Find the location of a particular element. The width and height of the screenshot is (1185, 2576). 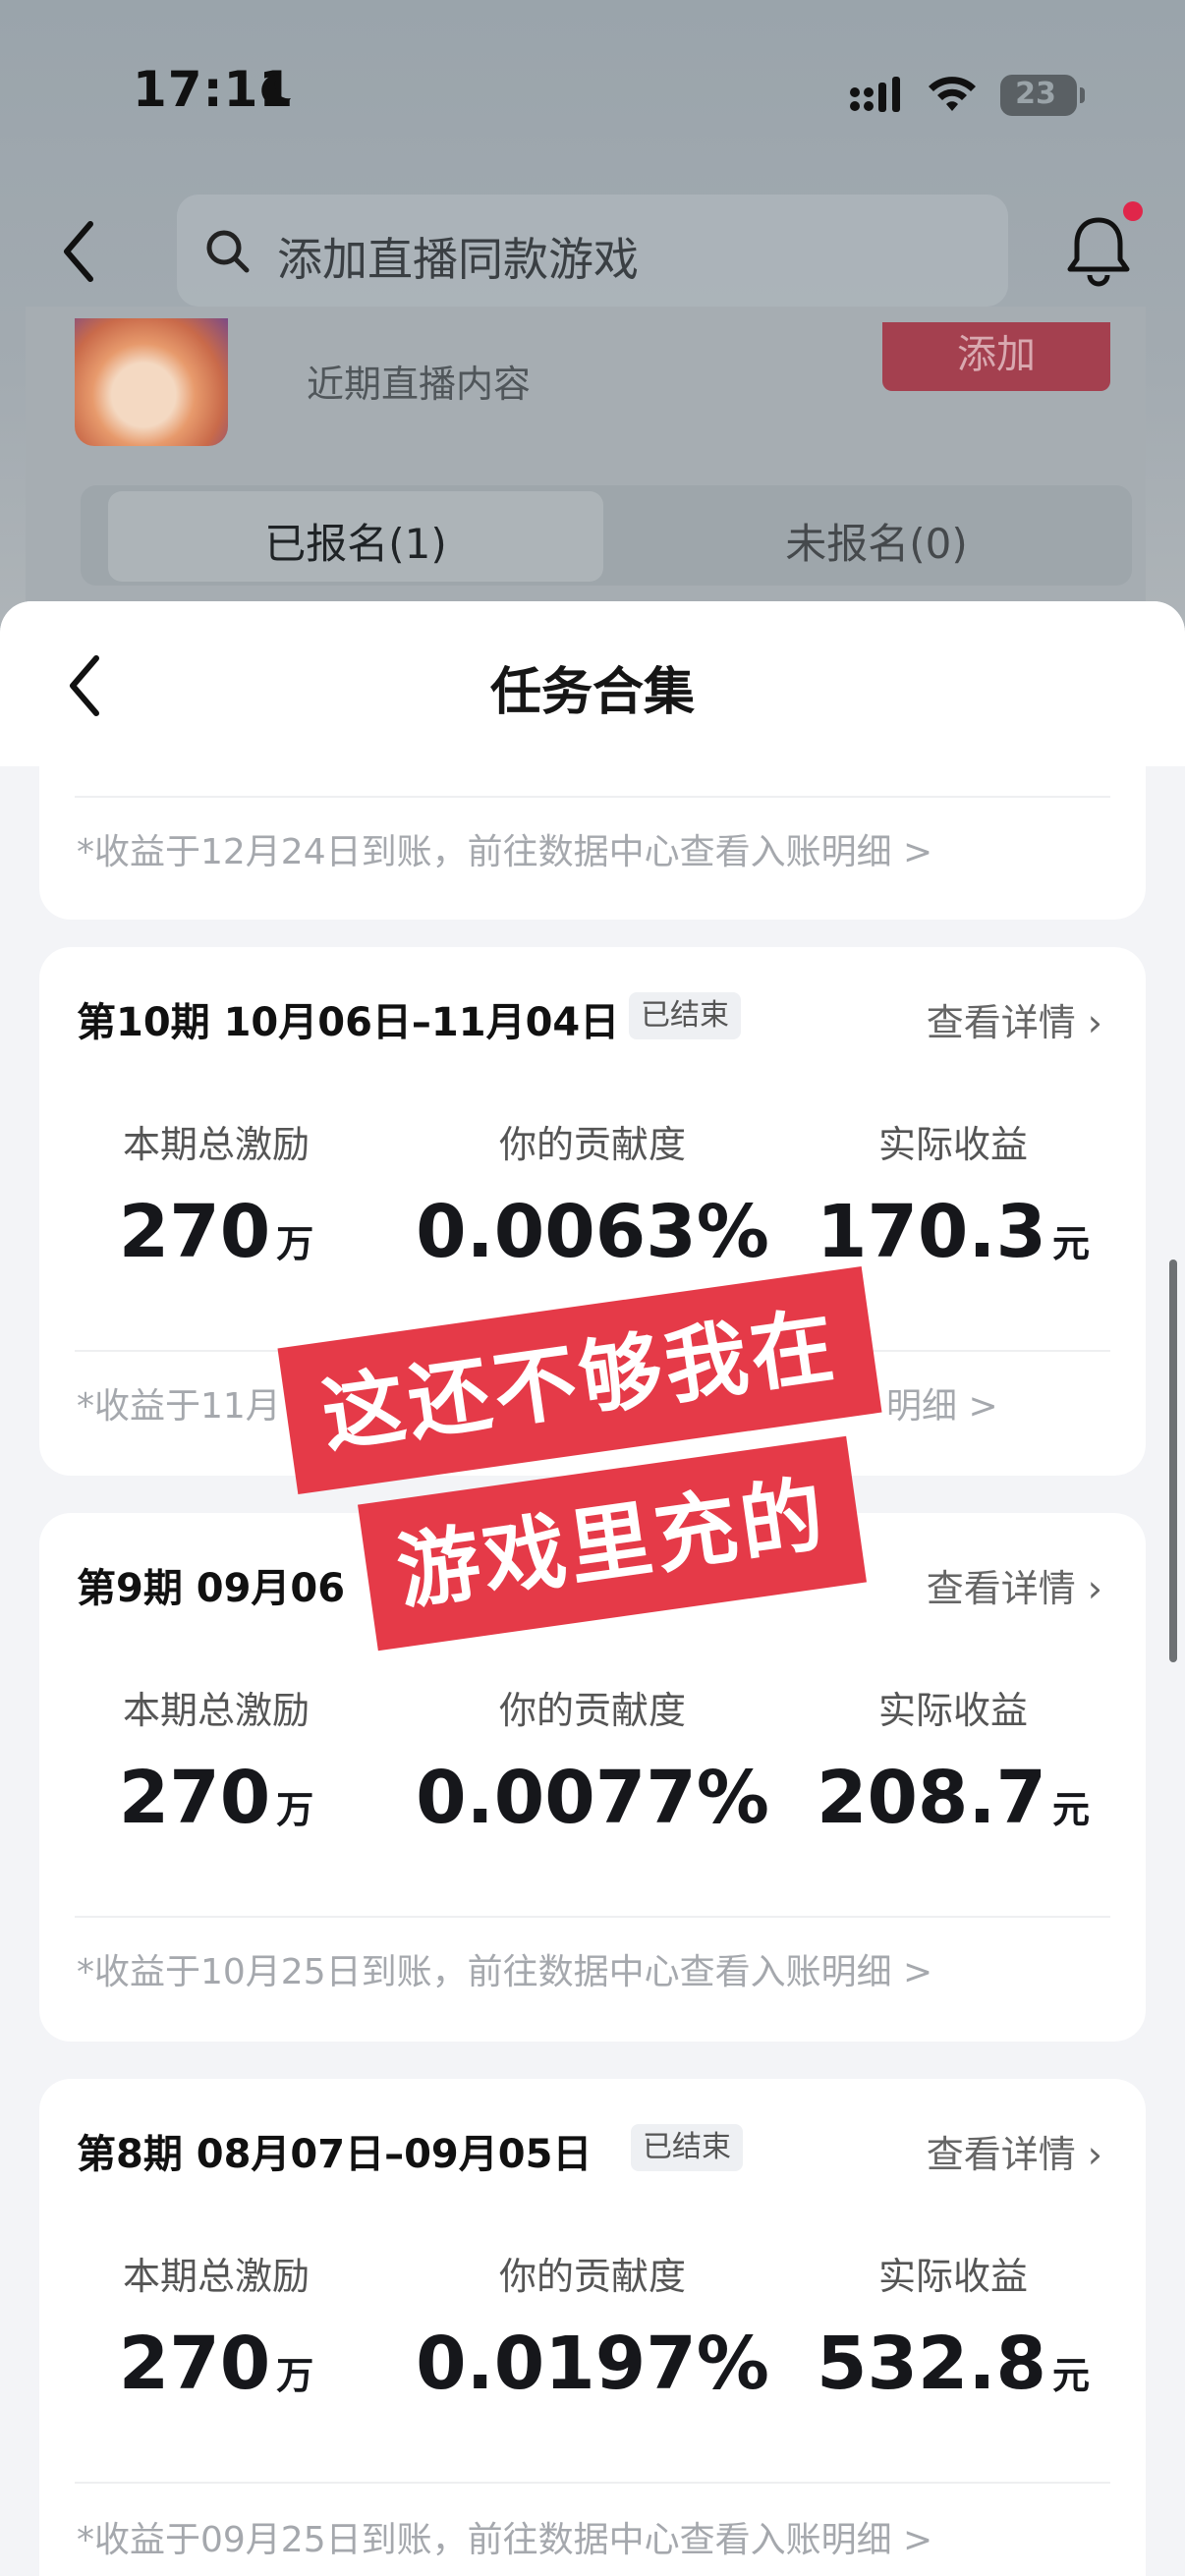

tab-unregistered: 未报名(0) is located at coordinates (877, 536).